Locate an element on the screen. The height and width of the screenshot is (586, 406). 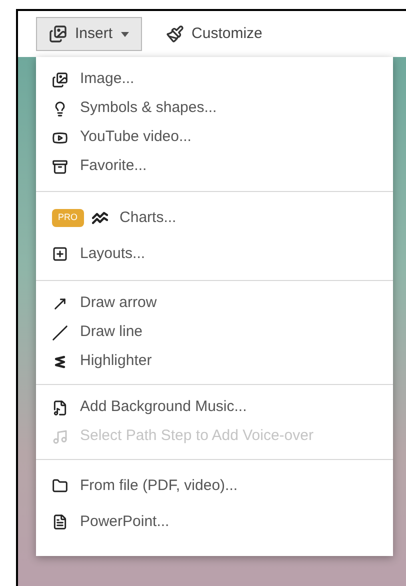
menu-item: Draw arrow is located at coordinates (214, 303).